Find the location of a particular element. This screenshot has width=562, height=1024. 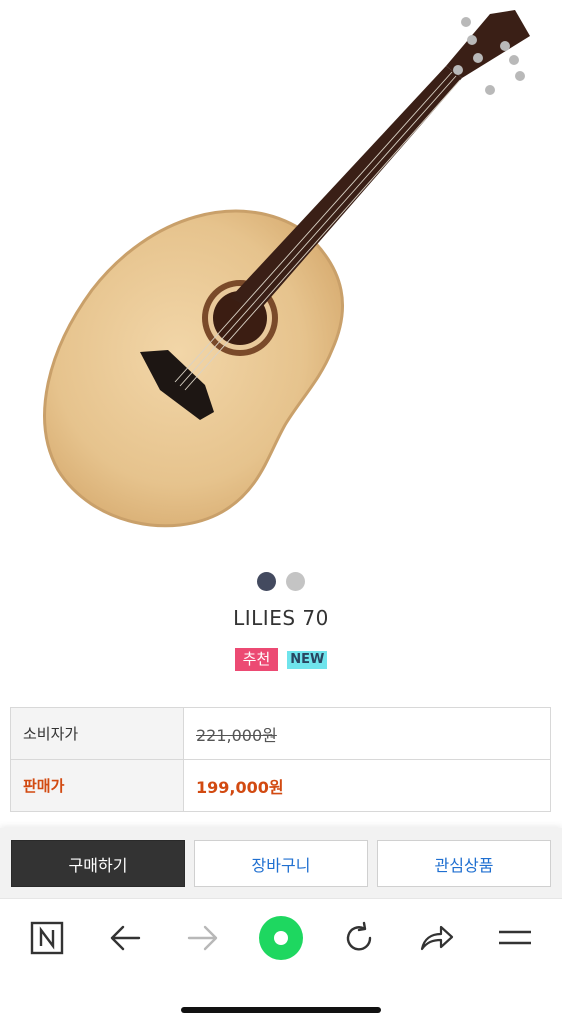

purchase-action-bar: 구매하기 장바구니 관심상품 is located at coordinates (281, 863).